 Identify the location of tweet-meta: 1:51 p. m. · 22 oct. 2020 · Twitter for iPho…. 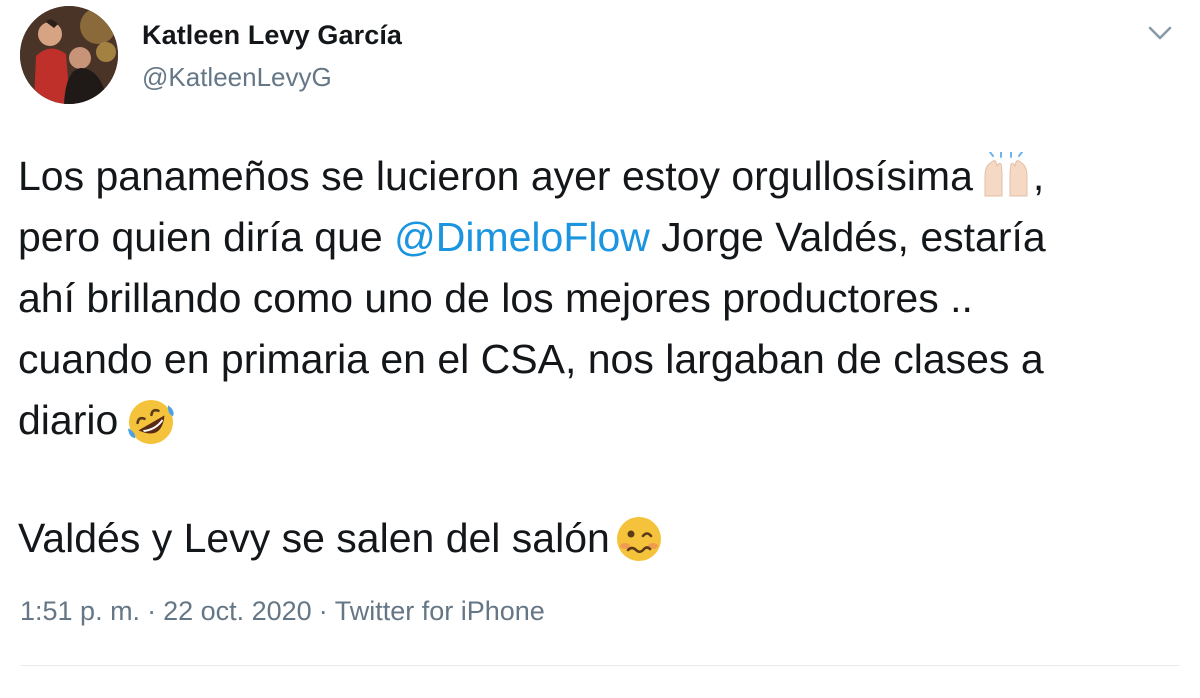
(282, 611).